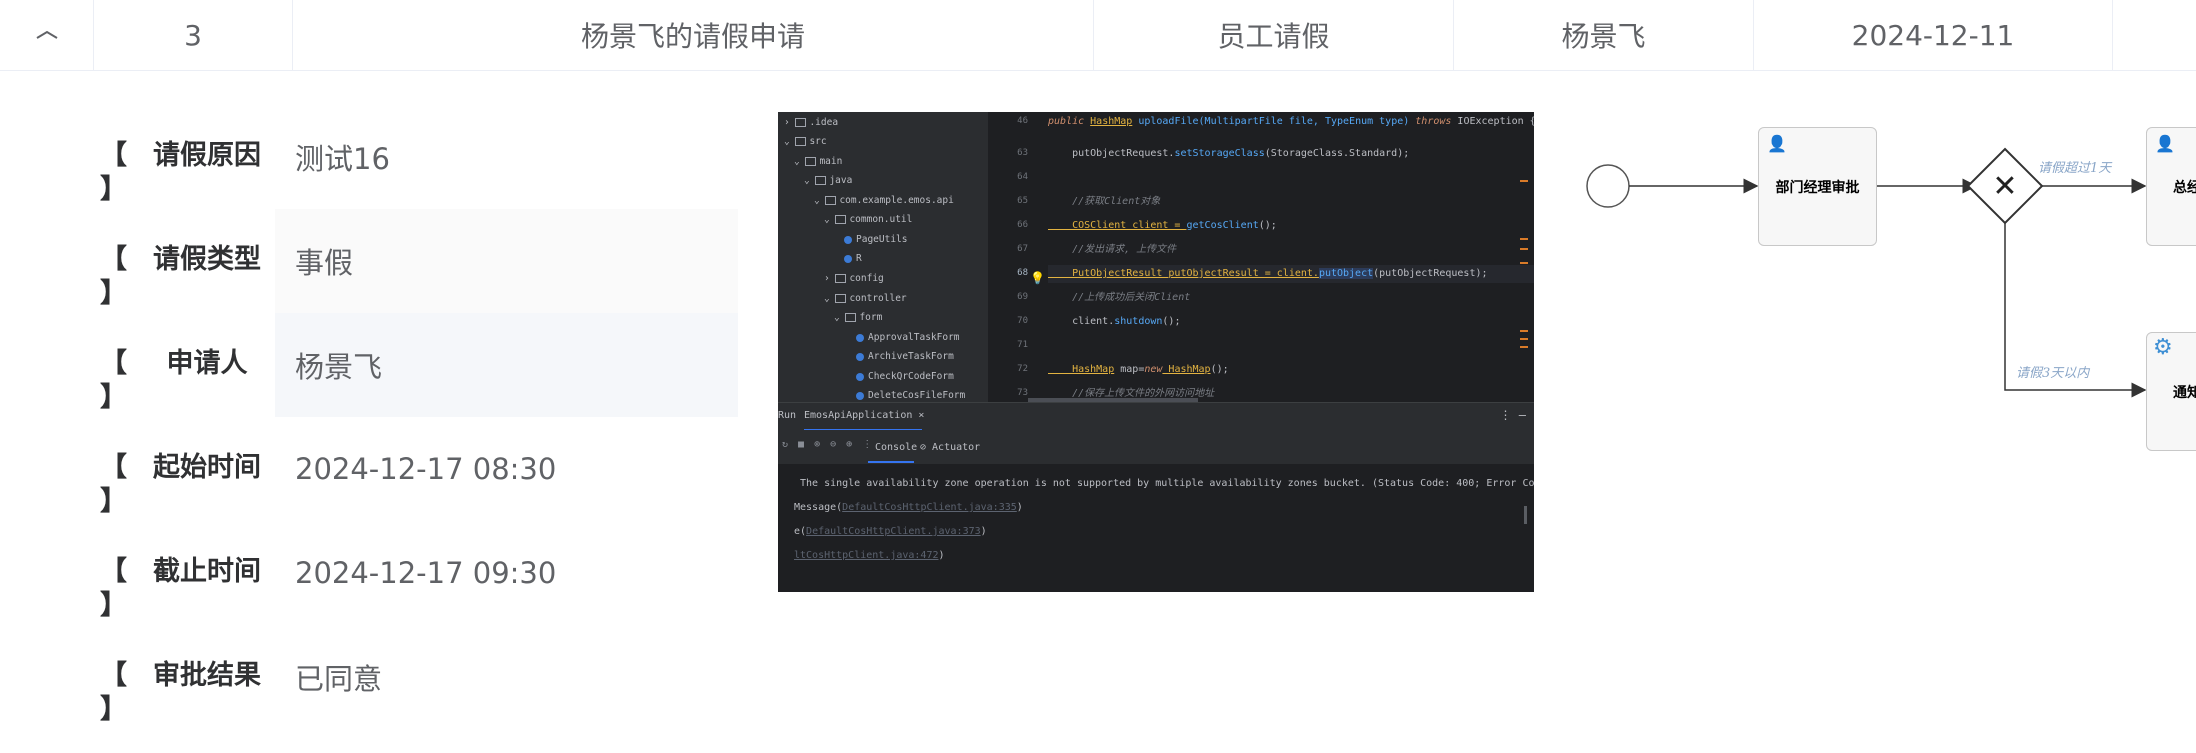 This screenshot has width=2196, height=753. What do you see at coordinates (193, 35) in the screenshot?
I see `row-index: 3` at bounding box center [193, 35].